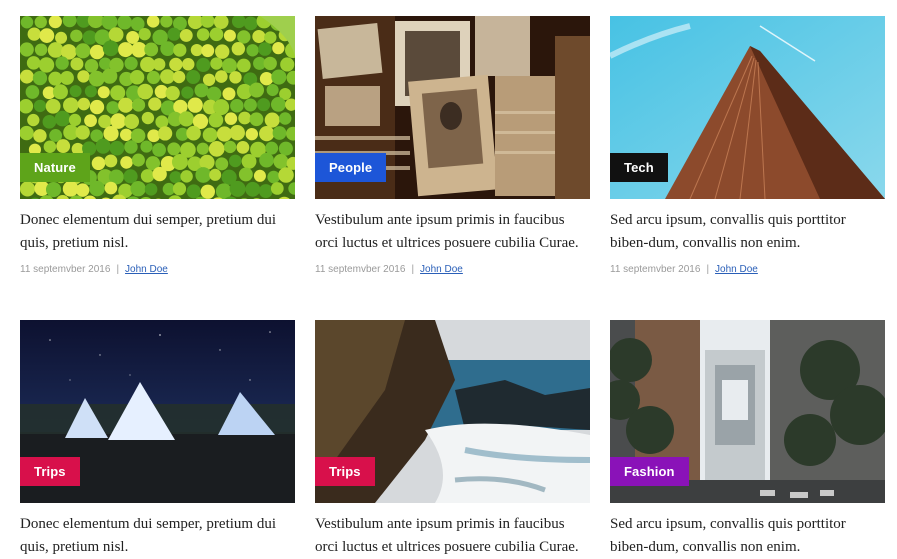  I want to click on category-badge: Tech, so click(639, 167).